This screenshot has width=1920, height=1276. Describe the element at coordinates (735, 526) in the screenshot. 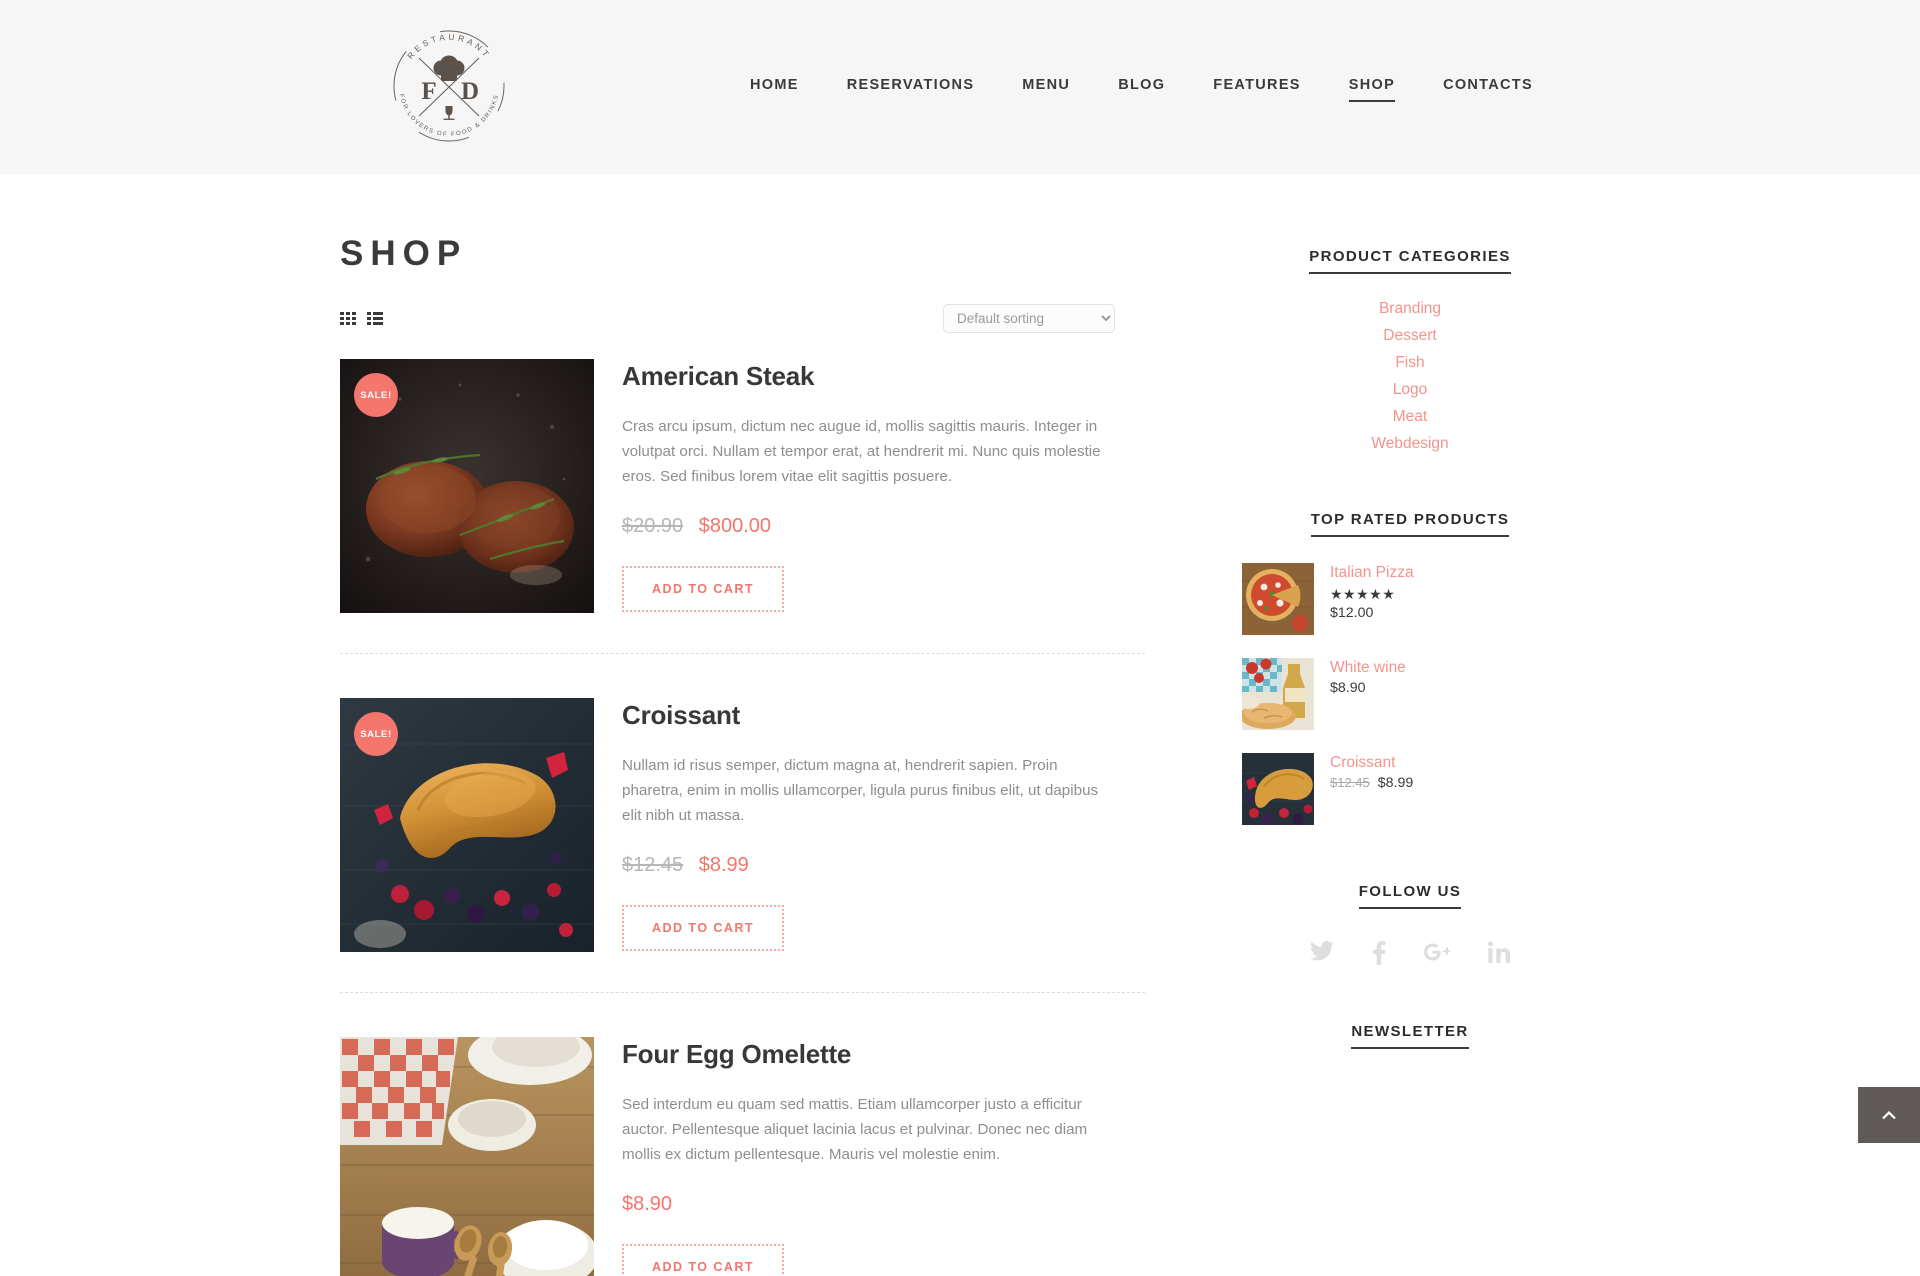

I see `price-new: $800.00` at that location.